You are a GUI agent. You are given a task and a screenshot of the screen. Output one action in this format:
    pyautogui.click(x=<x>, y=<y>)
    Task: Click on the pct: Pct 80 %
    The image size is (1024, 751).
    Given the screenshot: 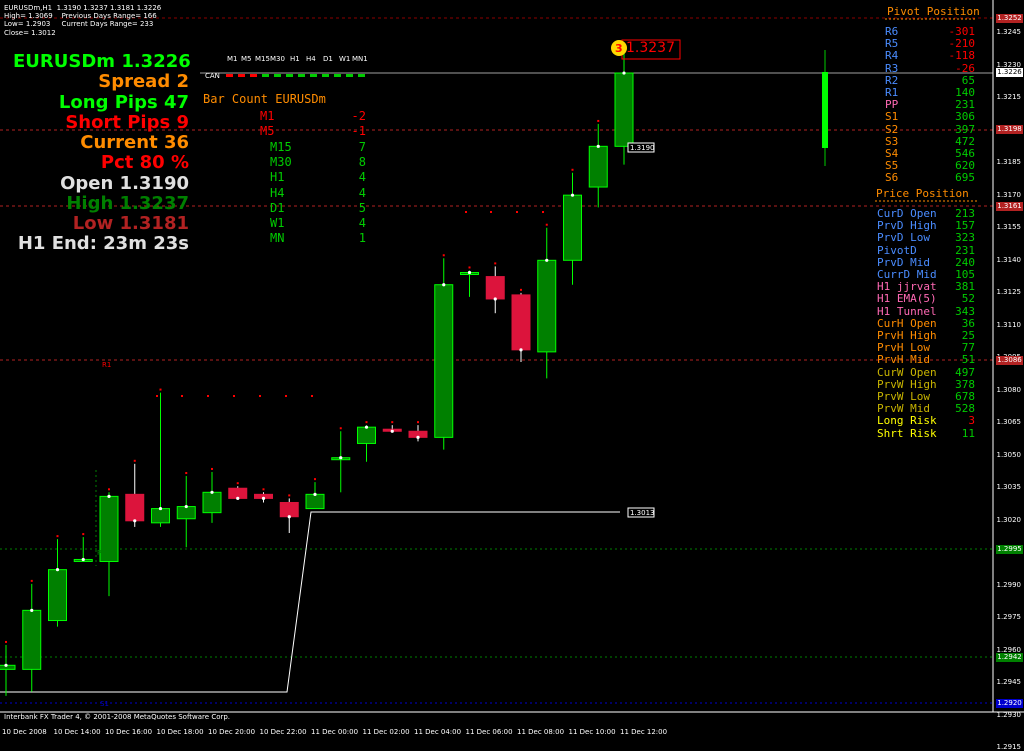 What is the action you would take?
    pyautogui.click(x=144, y=162)
    